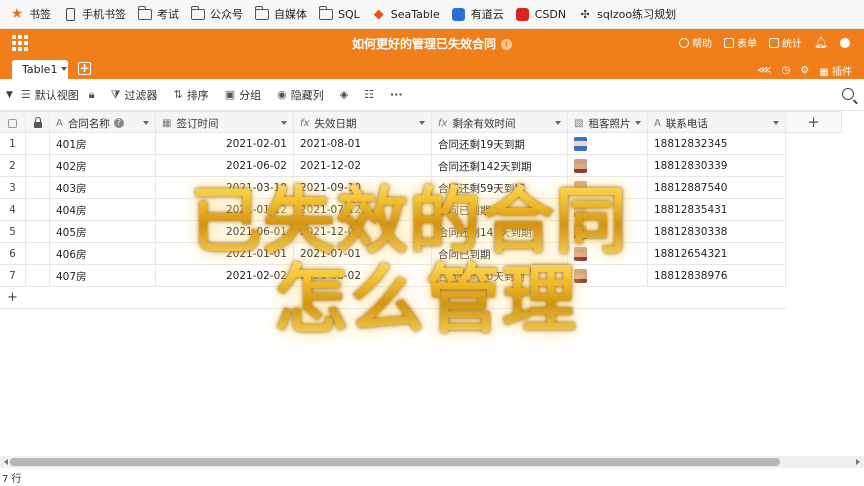 The height and width of the screenshot is (486, 864). I want to click on views-toggle: ▼, so click(9, 95).